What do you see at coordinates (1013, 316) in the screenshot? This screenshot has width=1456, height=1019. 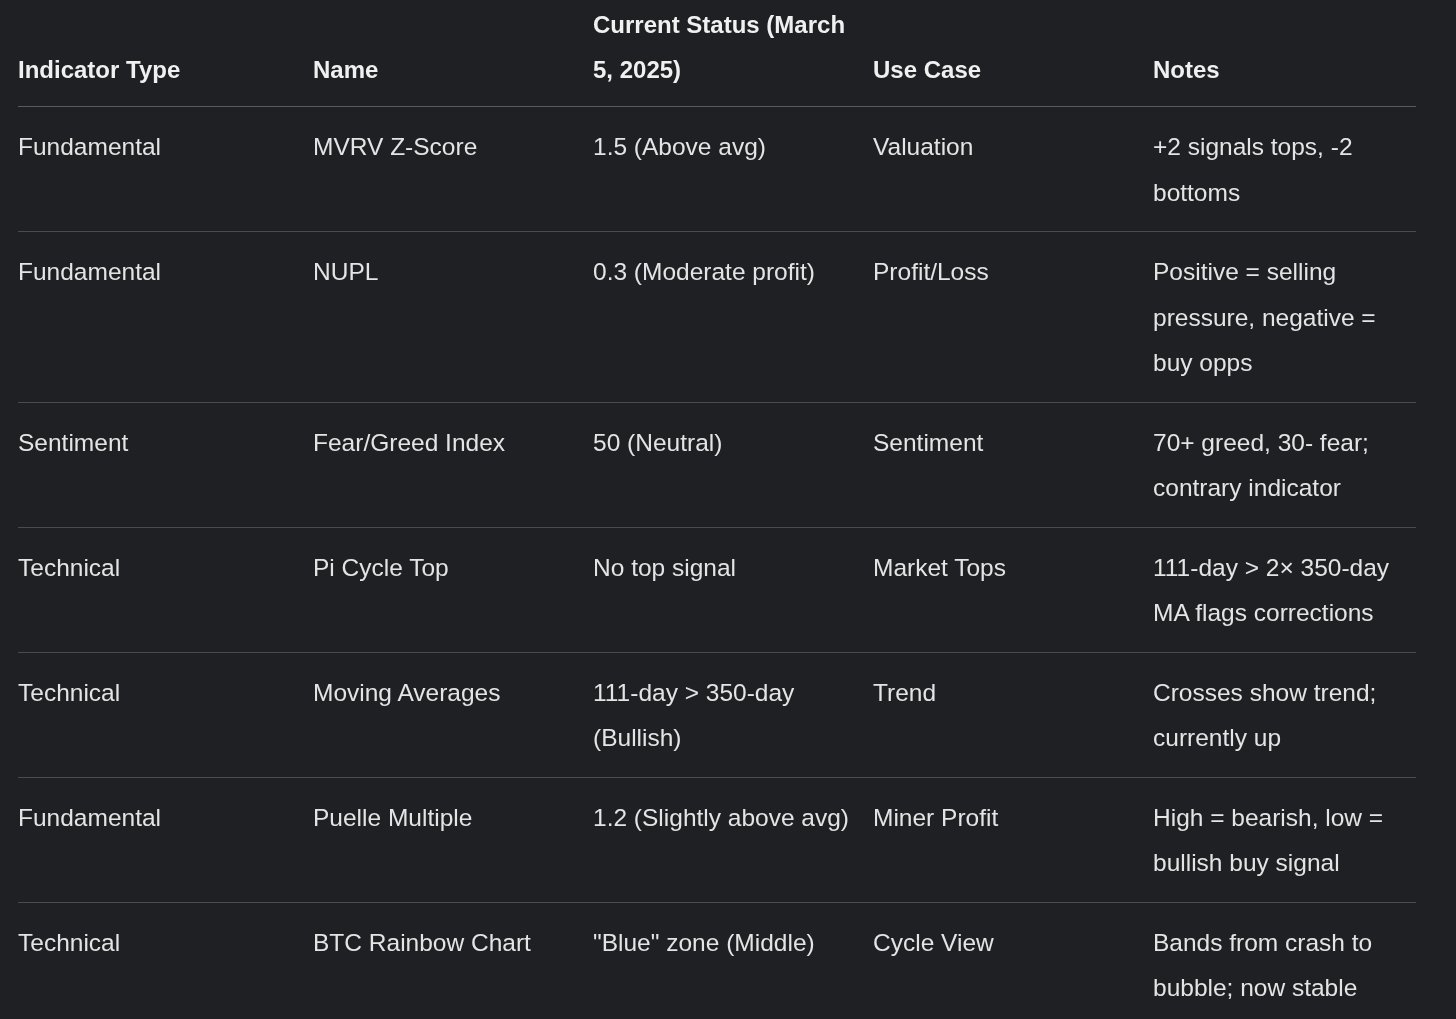 I see `table-cell: Profit/Loss` at bounding box center [1013, 316].